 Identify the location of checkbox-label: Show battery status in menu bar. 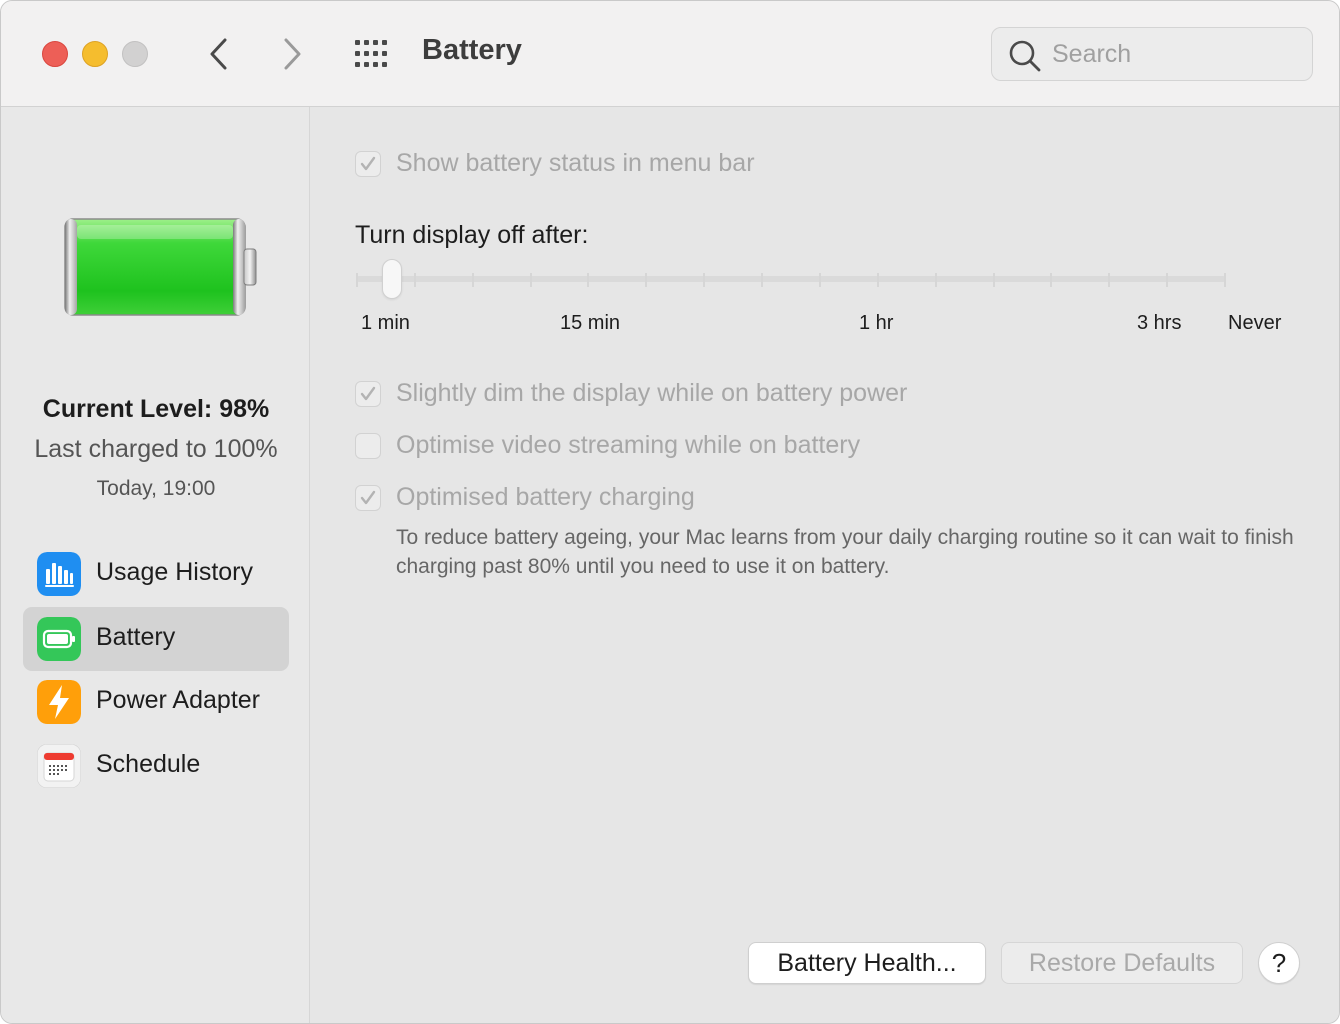
(575, 163).